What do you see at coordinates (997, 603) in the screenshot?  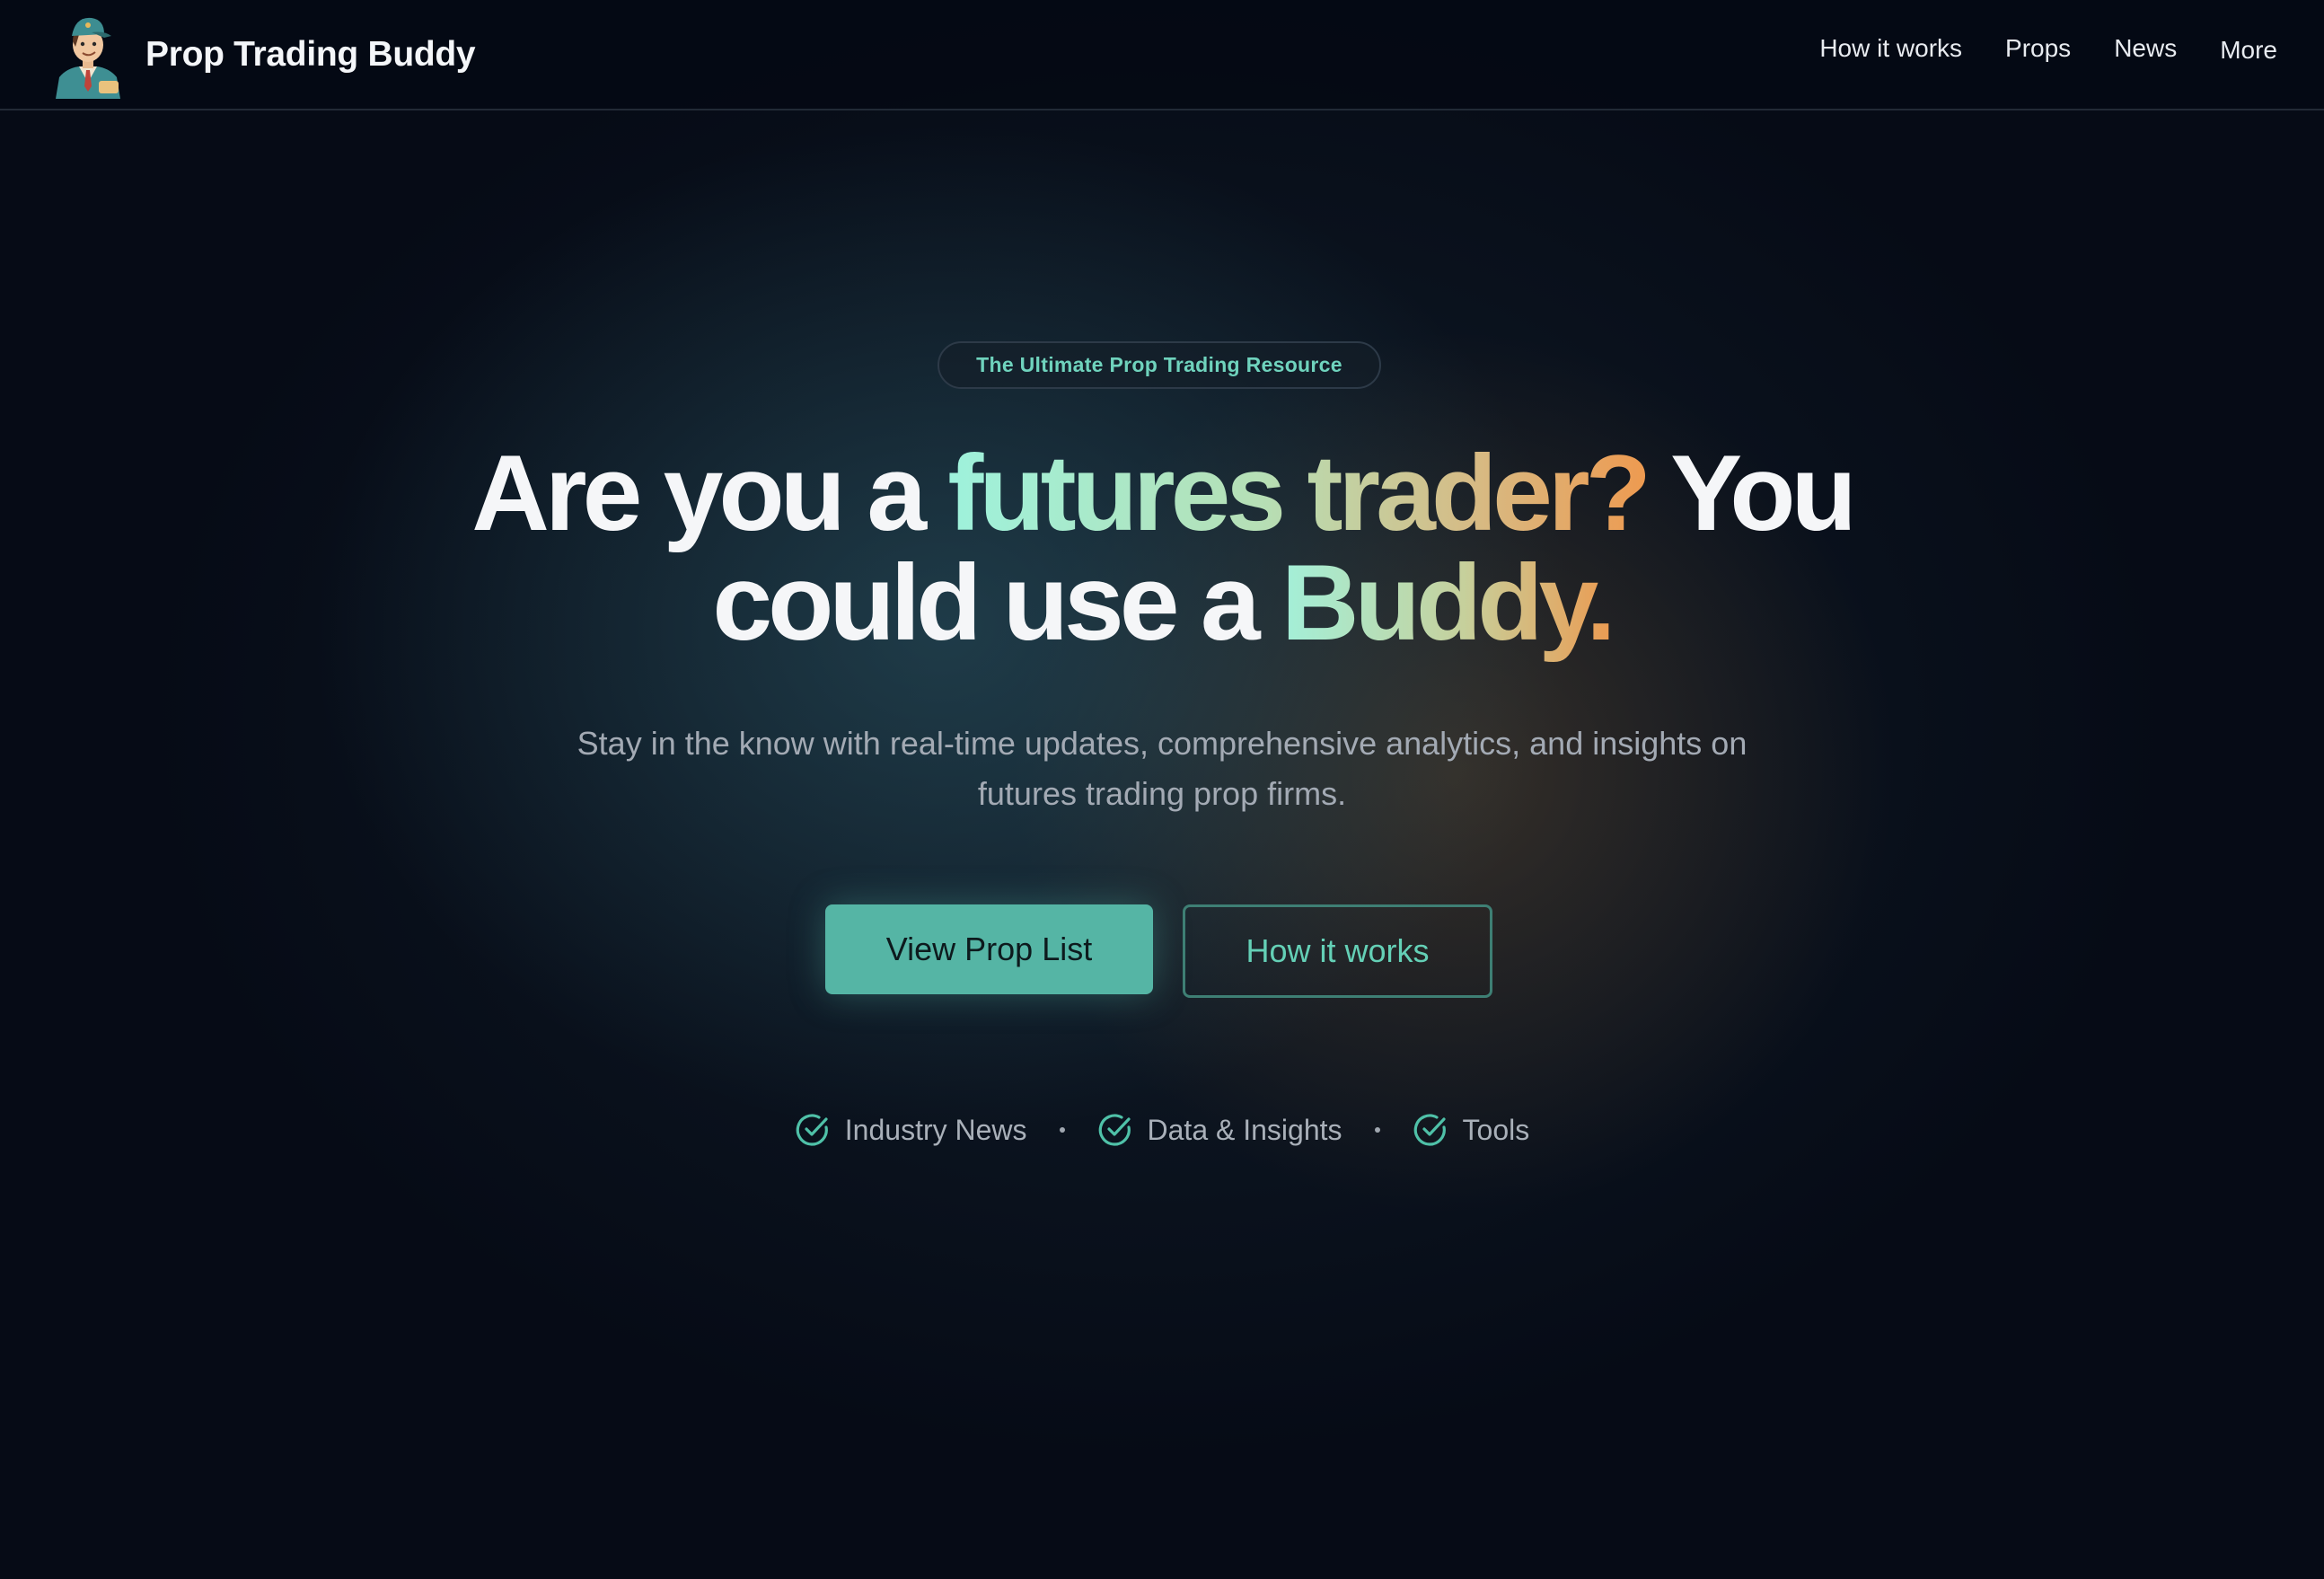 I see `headline-text-part3: could use a` at bounding box center [997, 603].